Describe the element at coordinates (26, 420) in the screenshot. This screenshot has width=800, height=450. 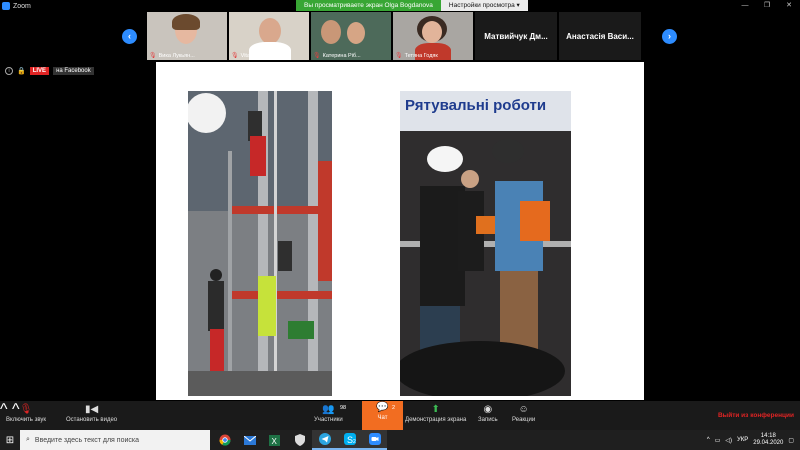
I see `unmute-label: Включить звук` at that location.